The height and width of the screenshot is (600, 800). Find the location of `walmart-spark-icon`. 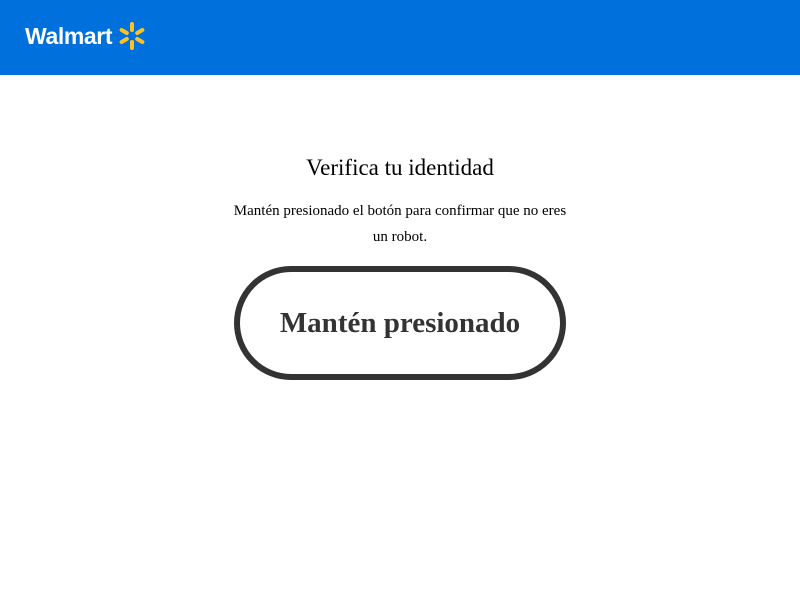

walmart-spark-icon is located at coordinates (132, 36).